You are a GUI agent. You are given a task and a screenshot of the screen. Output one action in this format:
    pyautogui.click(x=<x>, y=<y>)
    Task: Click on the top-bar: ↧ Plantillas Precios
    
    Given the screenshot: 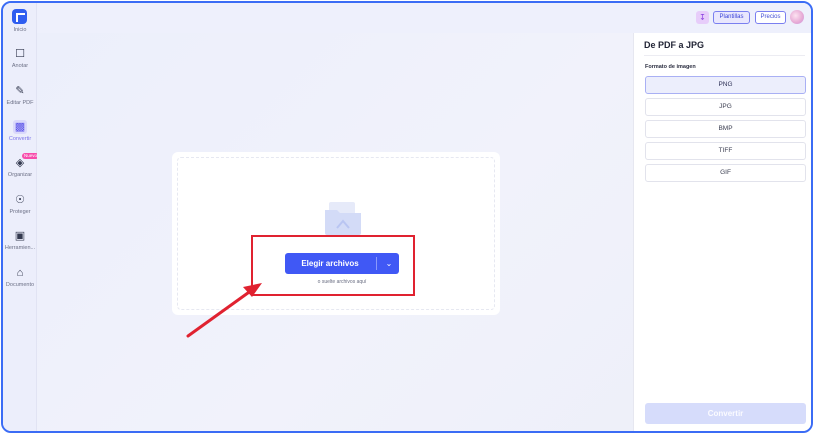 What is the action you would take?
    pyautogui.click(x=424, y=18)
    